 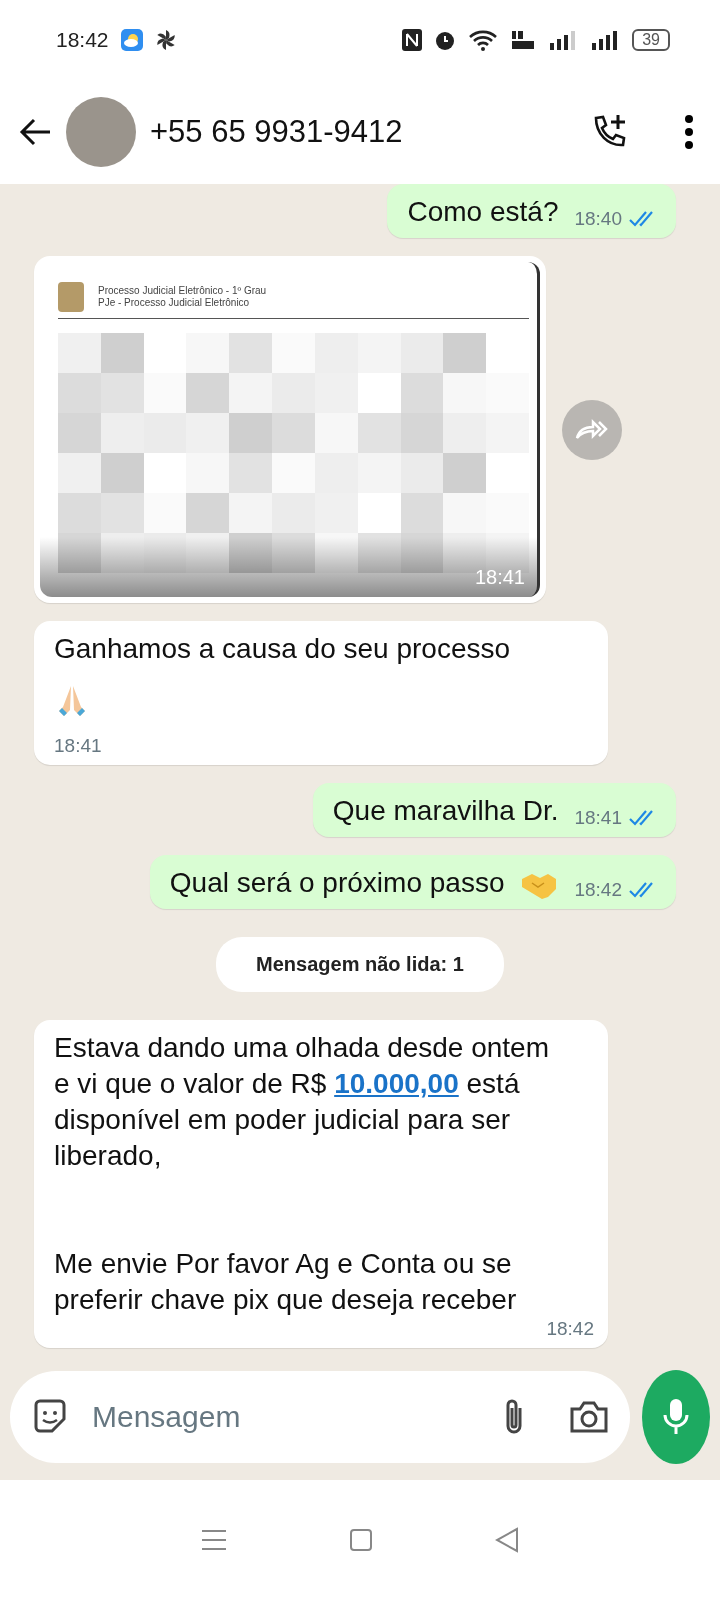 I want to click on message-text: Que maravilha Dr., so click(x=445, y=811).